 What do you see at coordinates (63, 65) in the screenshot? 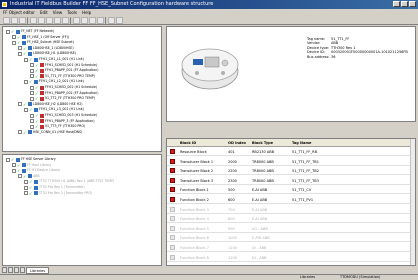
I see `tree-item: ✓ FFH1_SCHED_001 (H1 Schedule)` at bounding box center [63, 65].